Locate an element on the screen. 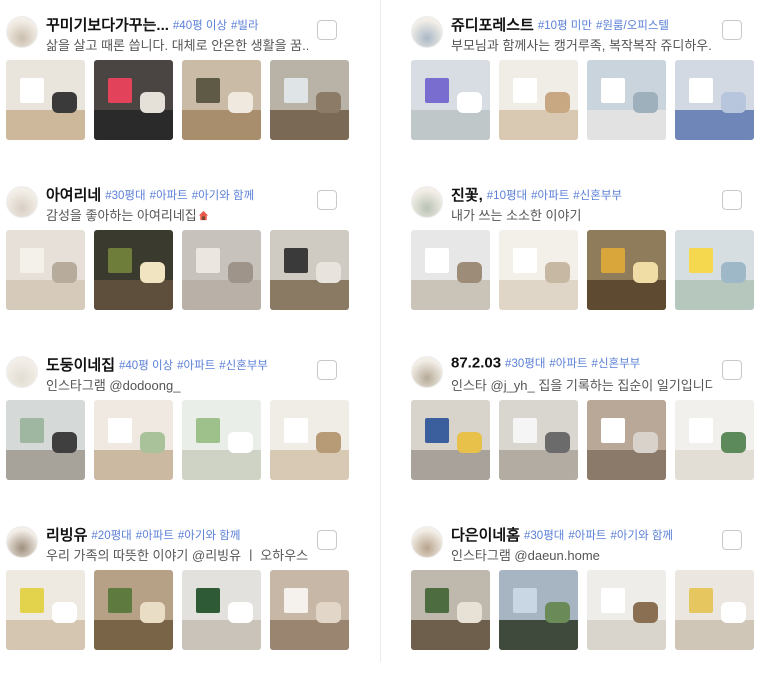 The height and width of the screenshot is (674, 768). description-text: 감성을 좋아하는 아여리네집 is located at coordinates (121, 215).